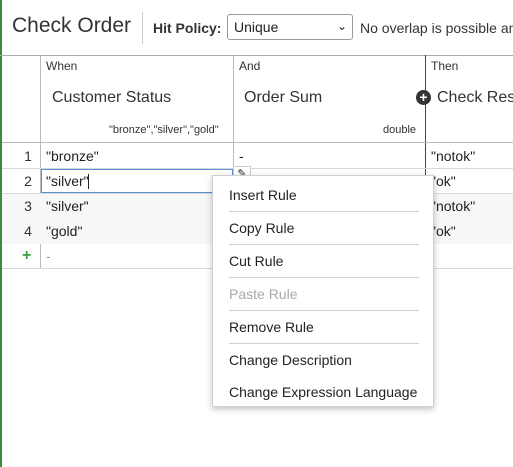 The width and height of the screenshot is (513, 467). I want to click on chevron-down-icon: ⌄, so click(341, 26).